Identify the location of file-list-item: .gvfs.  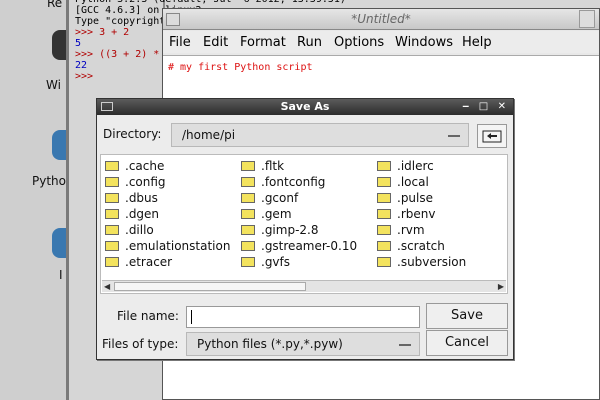
(265, 263).